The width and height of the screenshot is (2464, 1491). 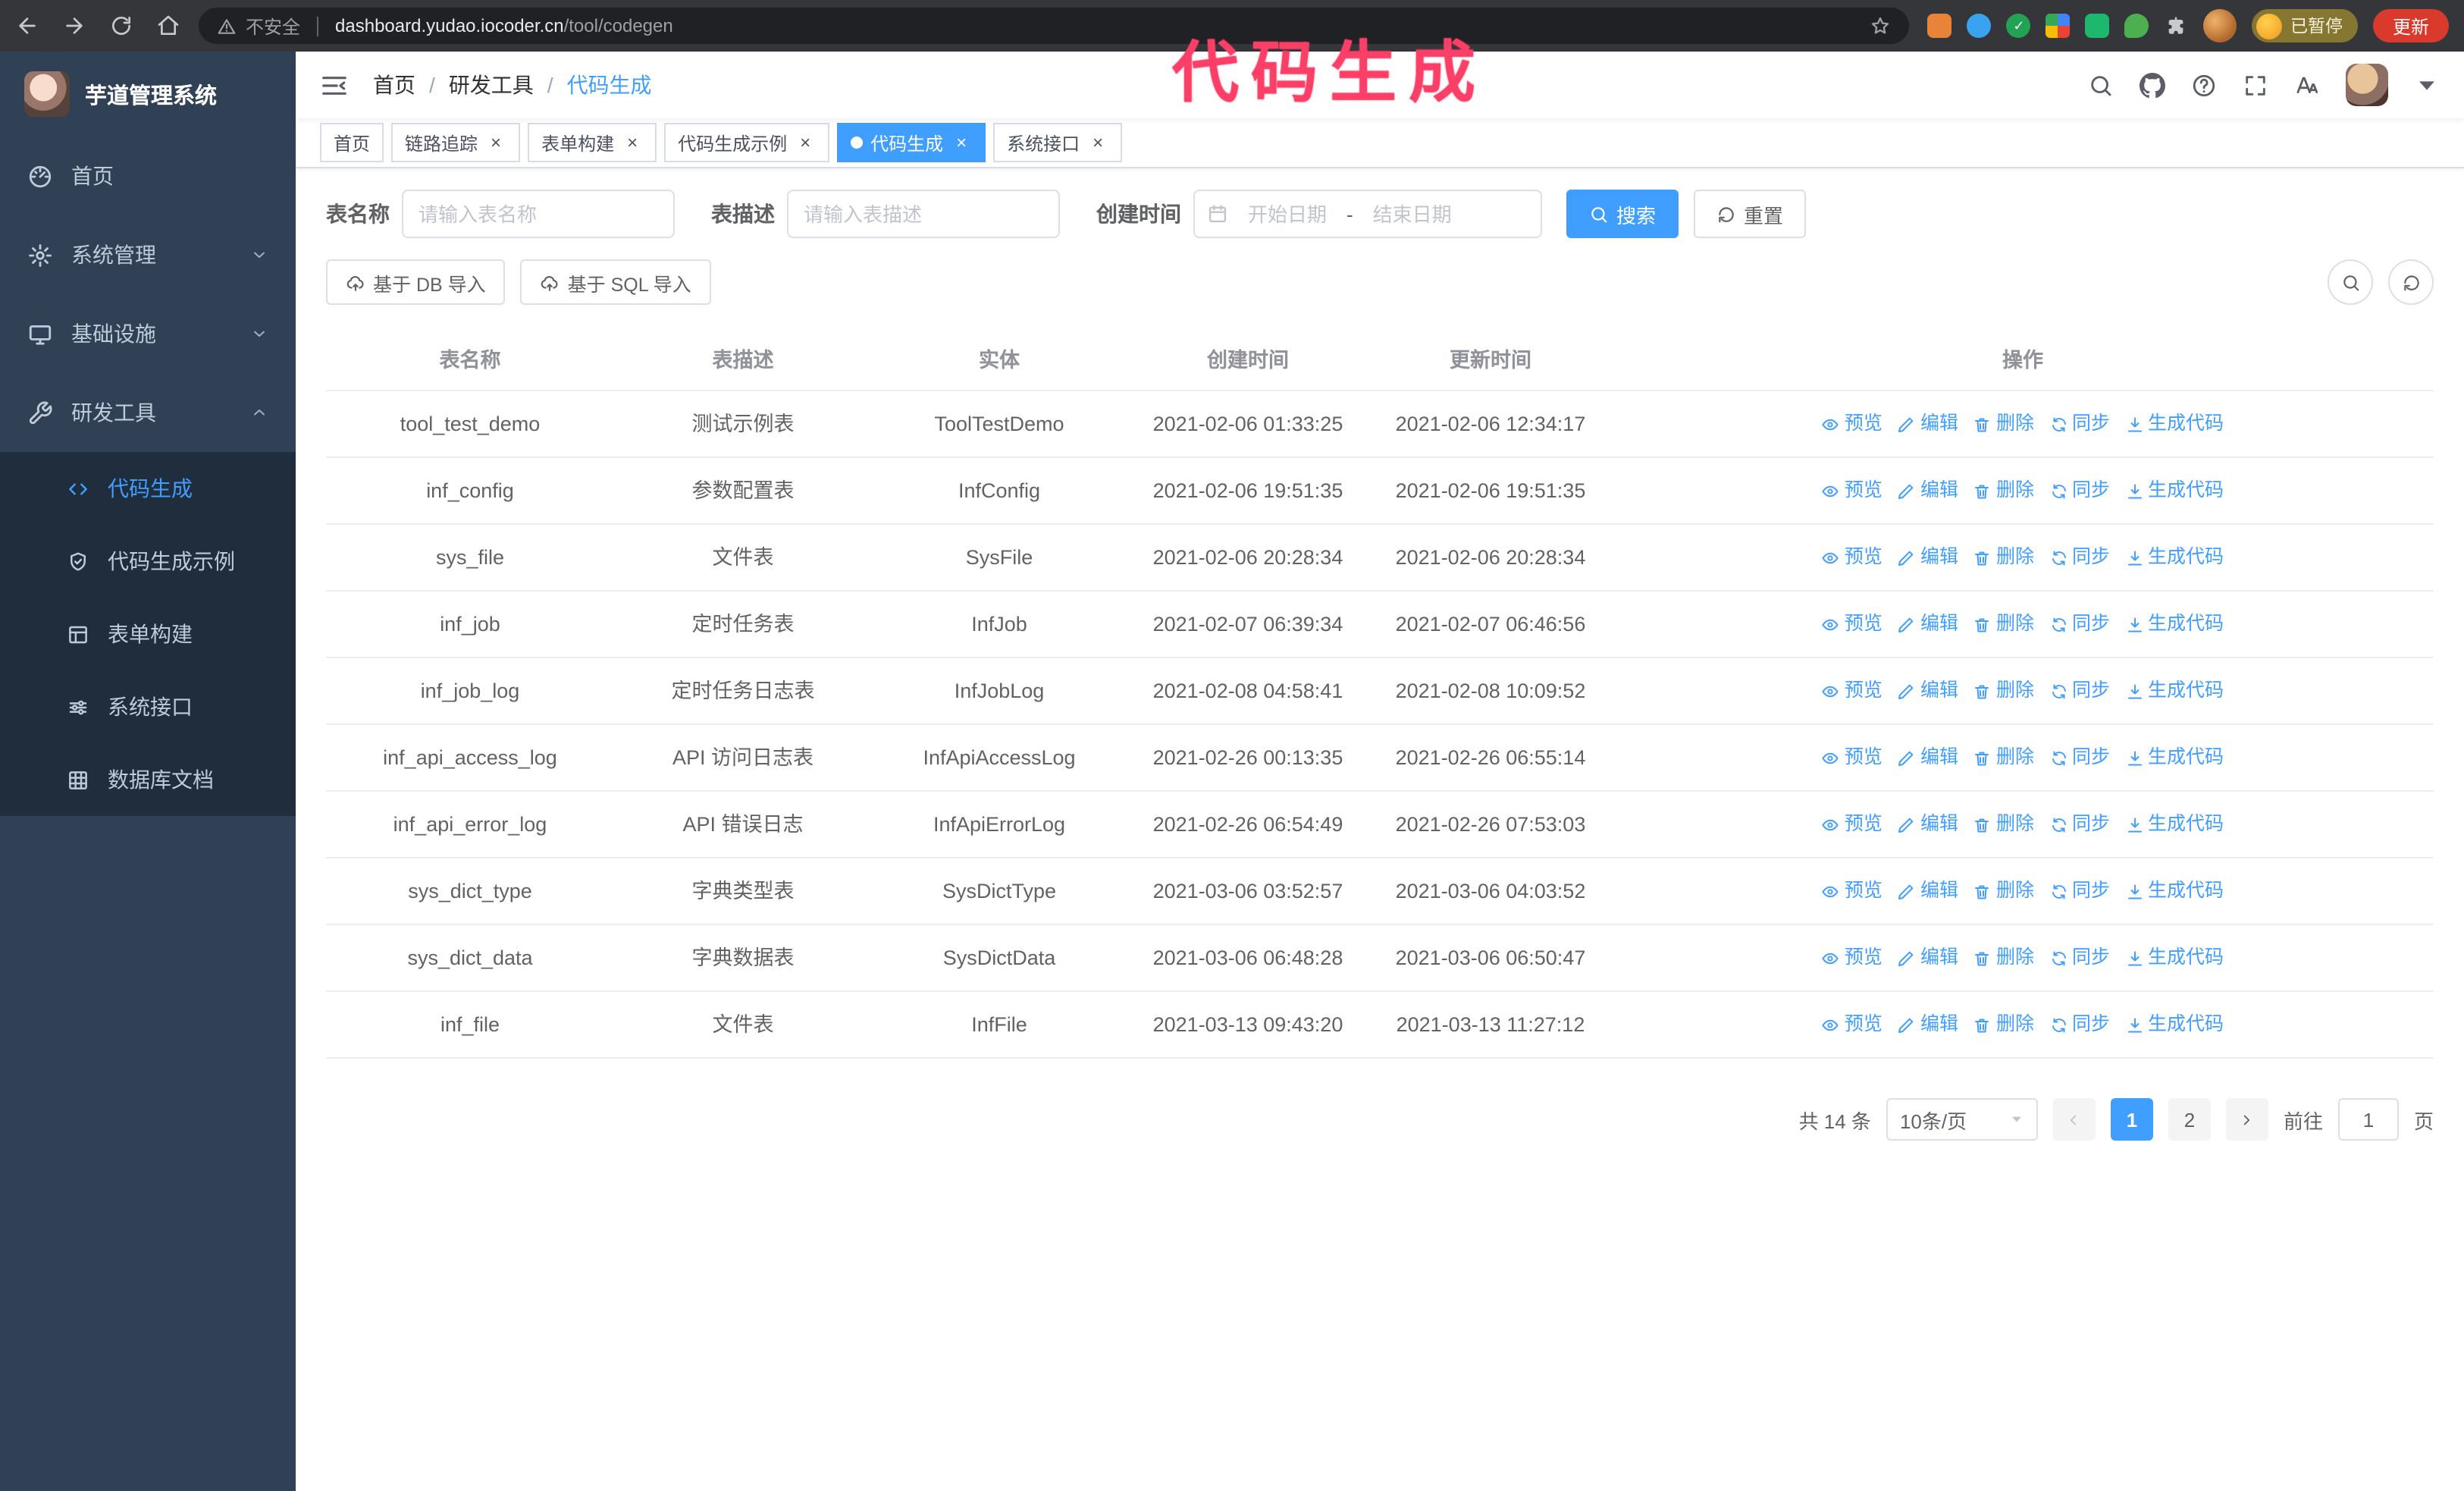 I want to click on import-db-button: 基于 DB 导入, so click(x=416, y=282).